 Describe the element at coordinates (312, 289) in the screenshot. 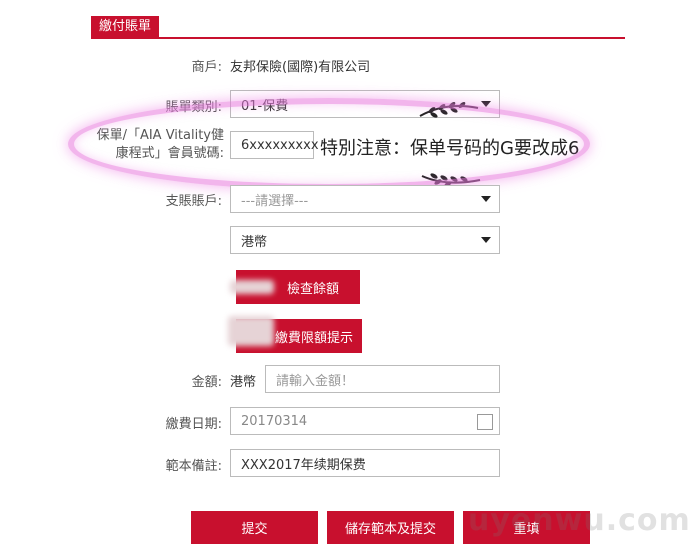

I see `check-balance-label: 檢查餘額` at that location.